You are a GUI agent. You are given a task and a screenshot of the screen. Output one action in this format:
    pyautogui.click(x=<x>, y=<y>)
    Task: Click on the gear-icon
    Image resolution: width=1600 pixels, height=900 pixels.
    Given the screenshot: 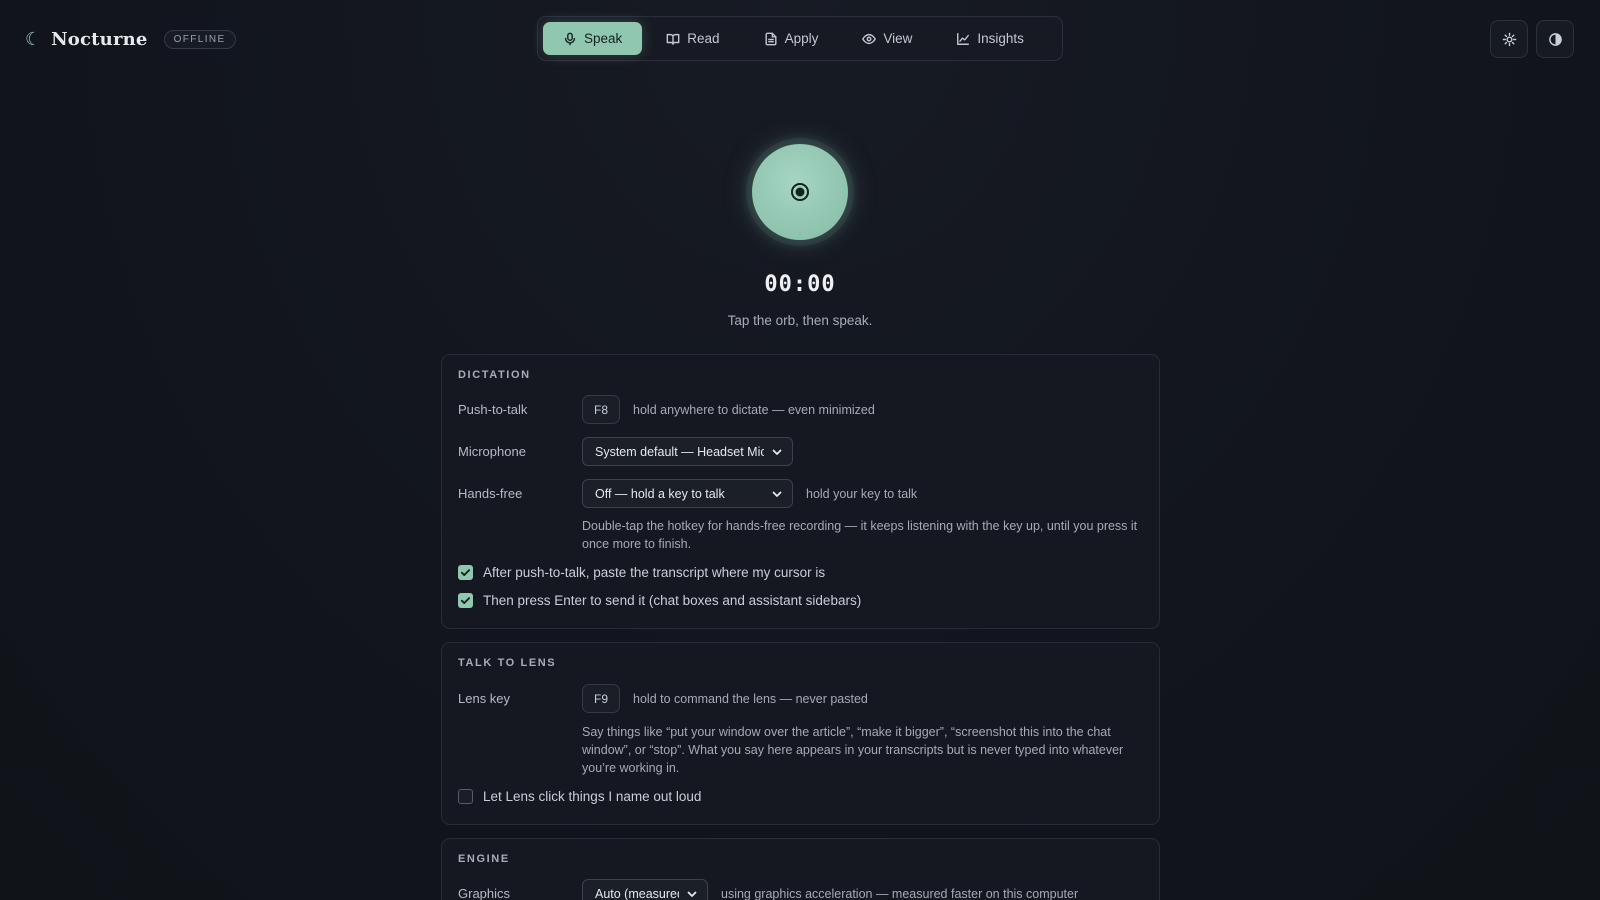 What is the action you would take?
    pyautogui.click(x=1509, y=39)
    